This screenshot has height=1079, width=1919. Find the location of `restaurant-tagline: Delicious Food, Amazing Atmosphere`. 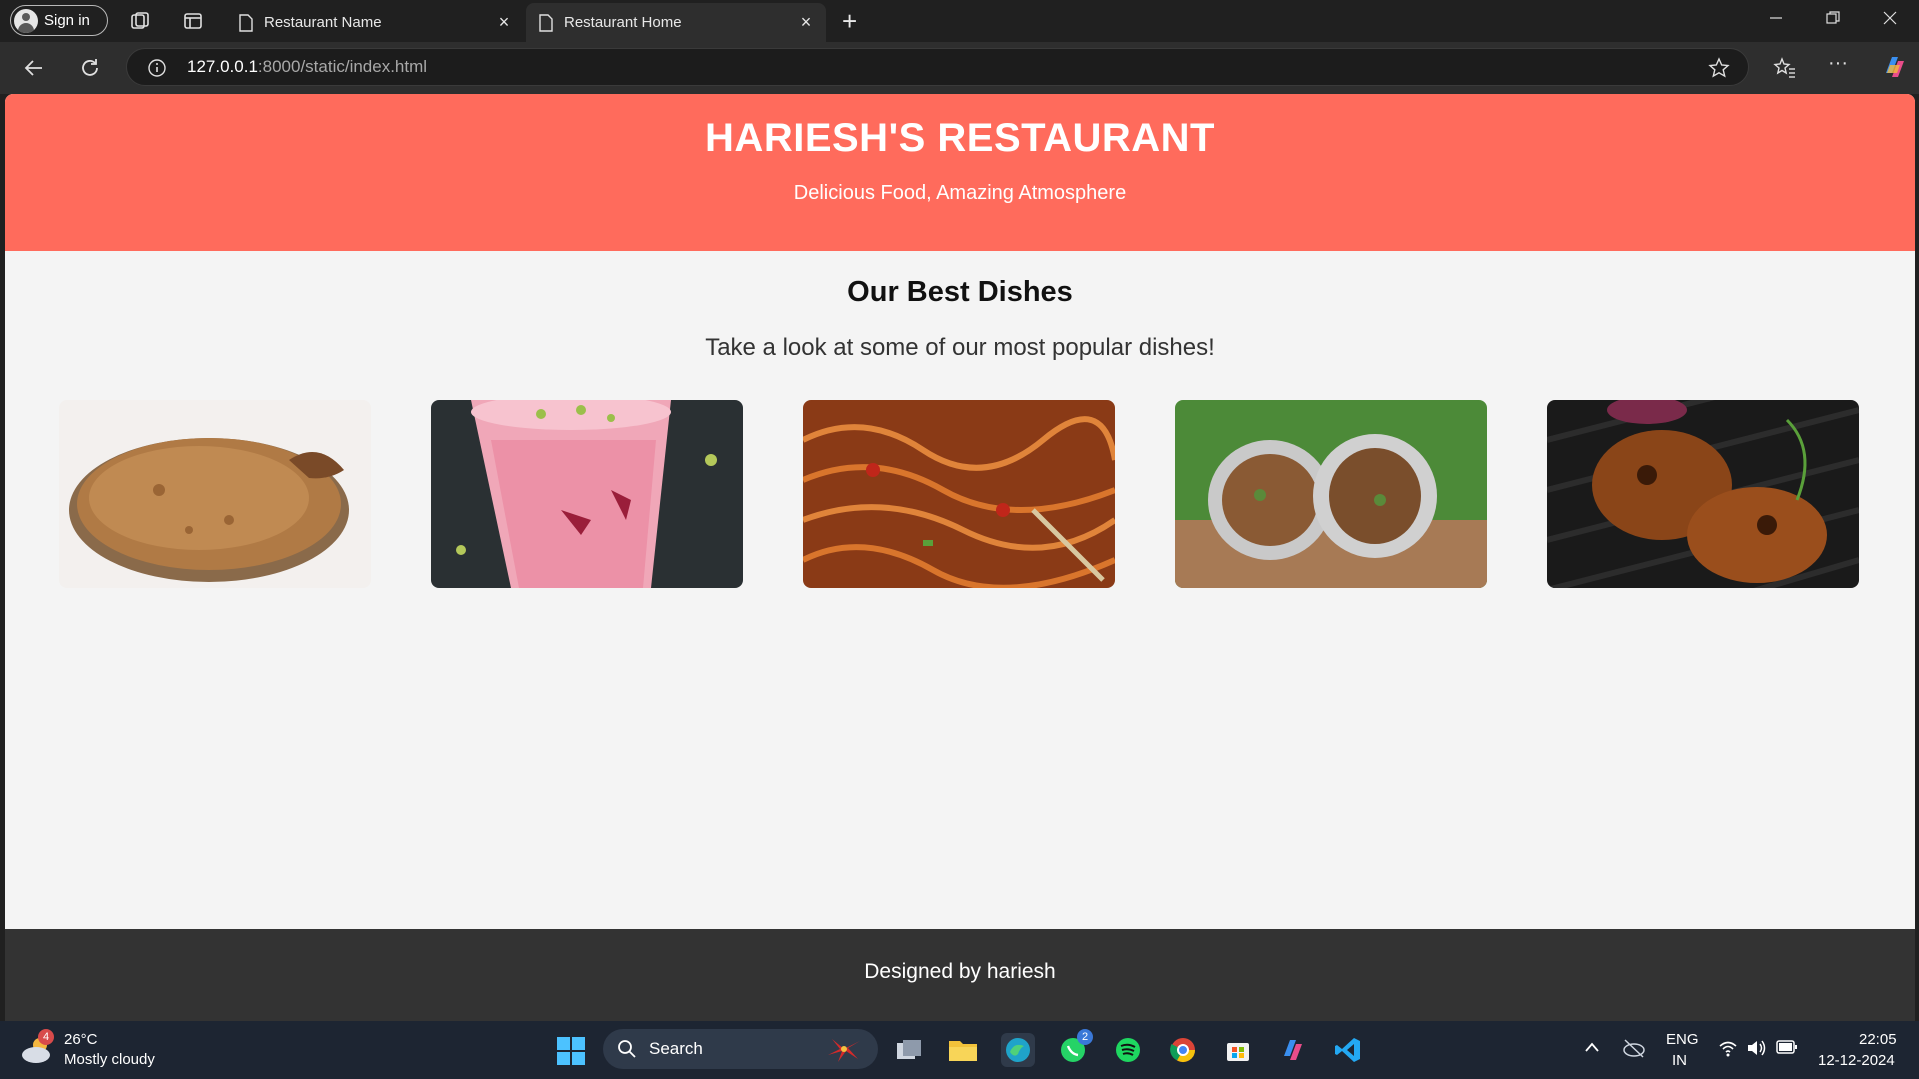

restaurant-tagline: Delicious Food, Amazing Atmosphere is located at coordinates (960, 193).